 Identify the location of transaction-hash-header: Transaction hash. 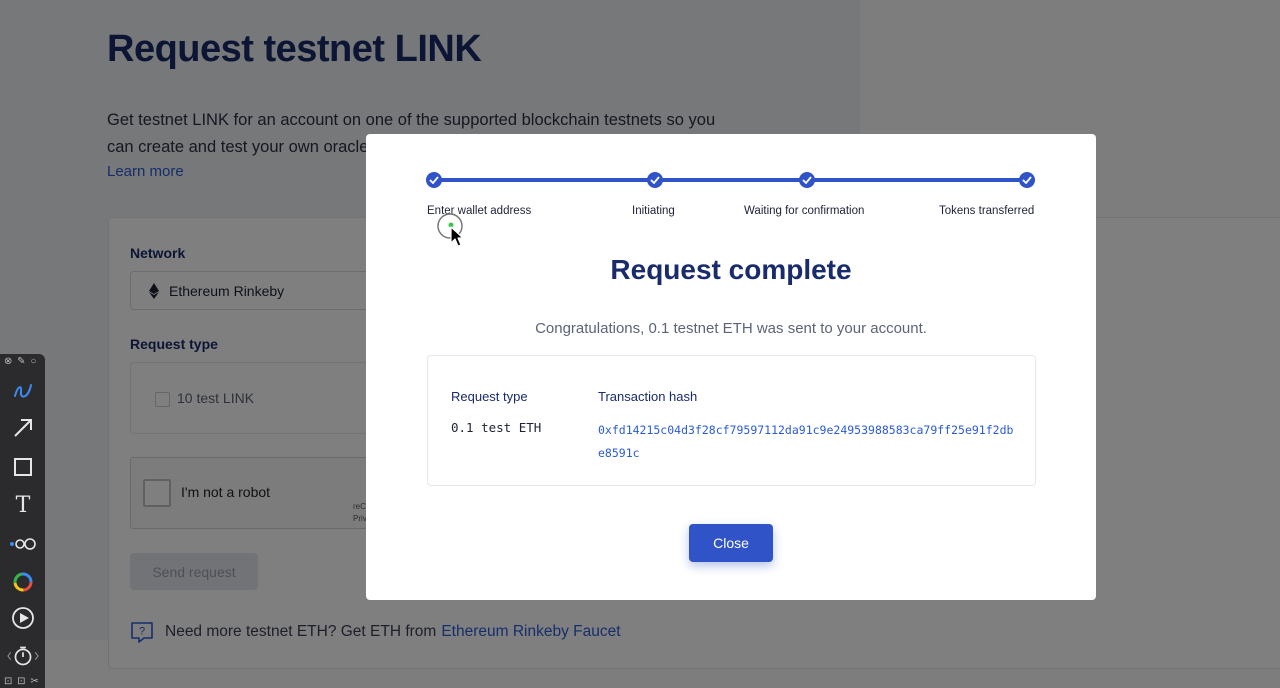
(648, 396).